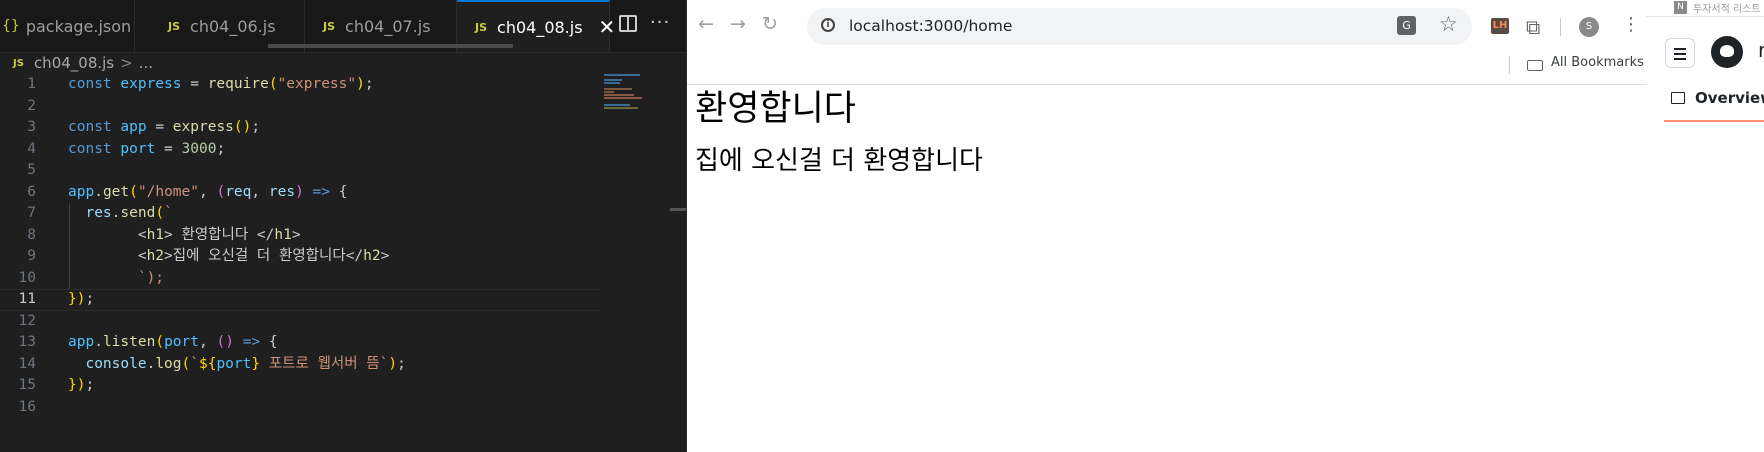  Describe the element at coordinates (1560, 27) in the screenshot. I see `toolbar-divider` at that location.